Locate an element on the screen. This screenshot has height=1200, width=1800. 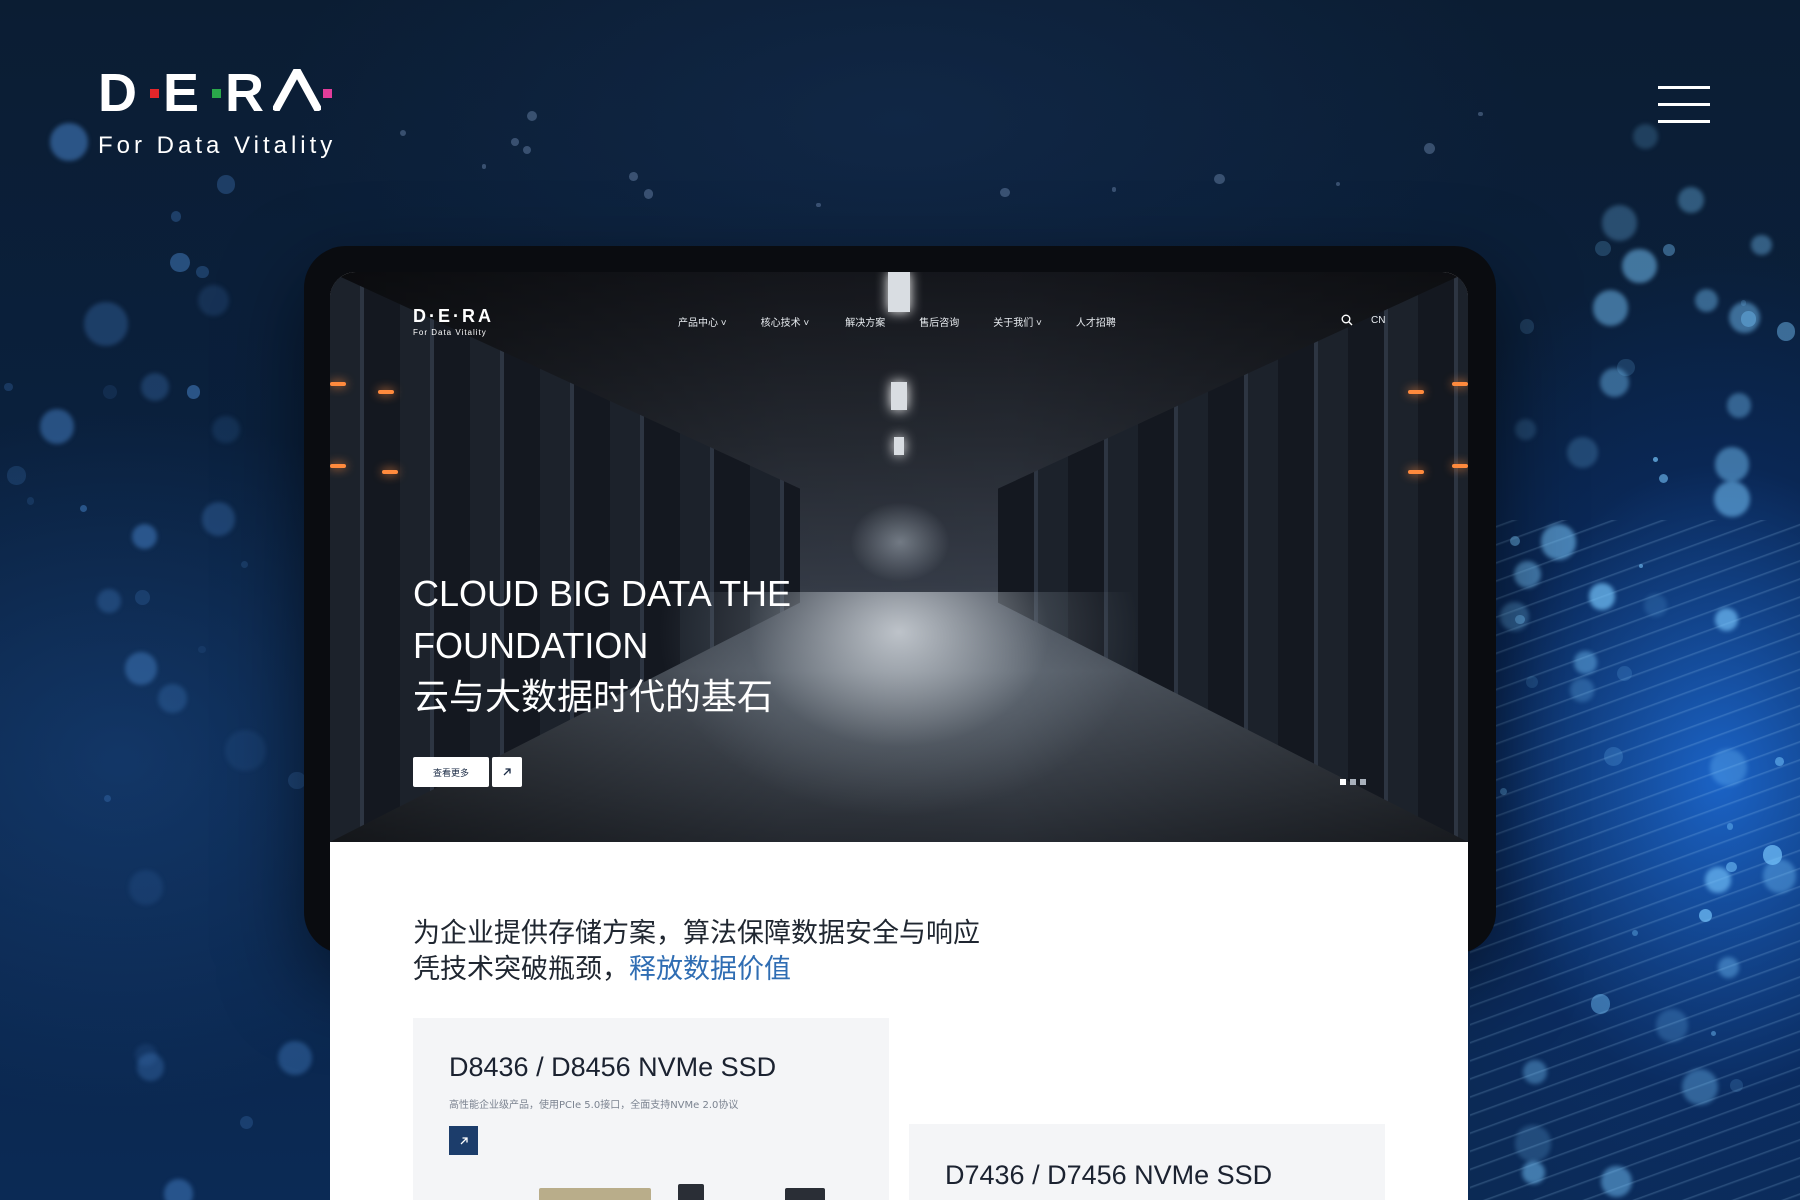
hamburger-menu-icon is located at coordinates (1684, 106).